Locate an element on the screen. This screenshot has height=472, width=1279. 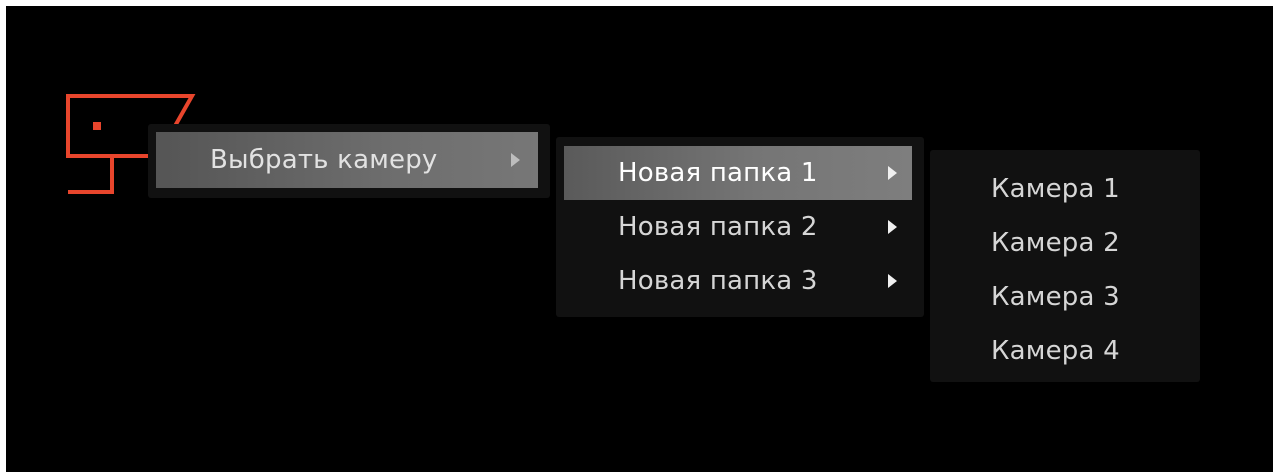
menu-item-label: Камера 2 is located at coordinates (1055, 243).